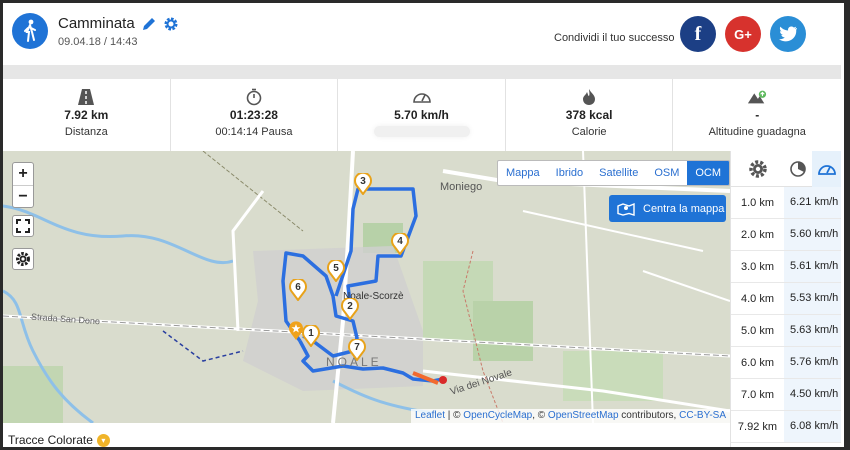  Describe the element at coordinates (461, 187) in the screenshot. I see `map-label-moniego: Moniego` at that location.